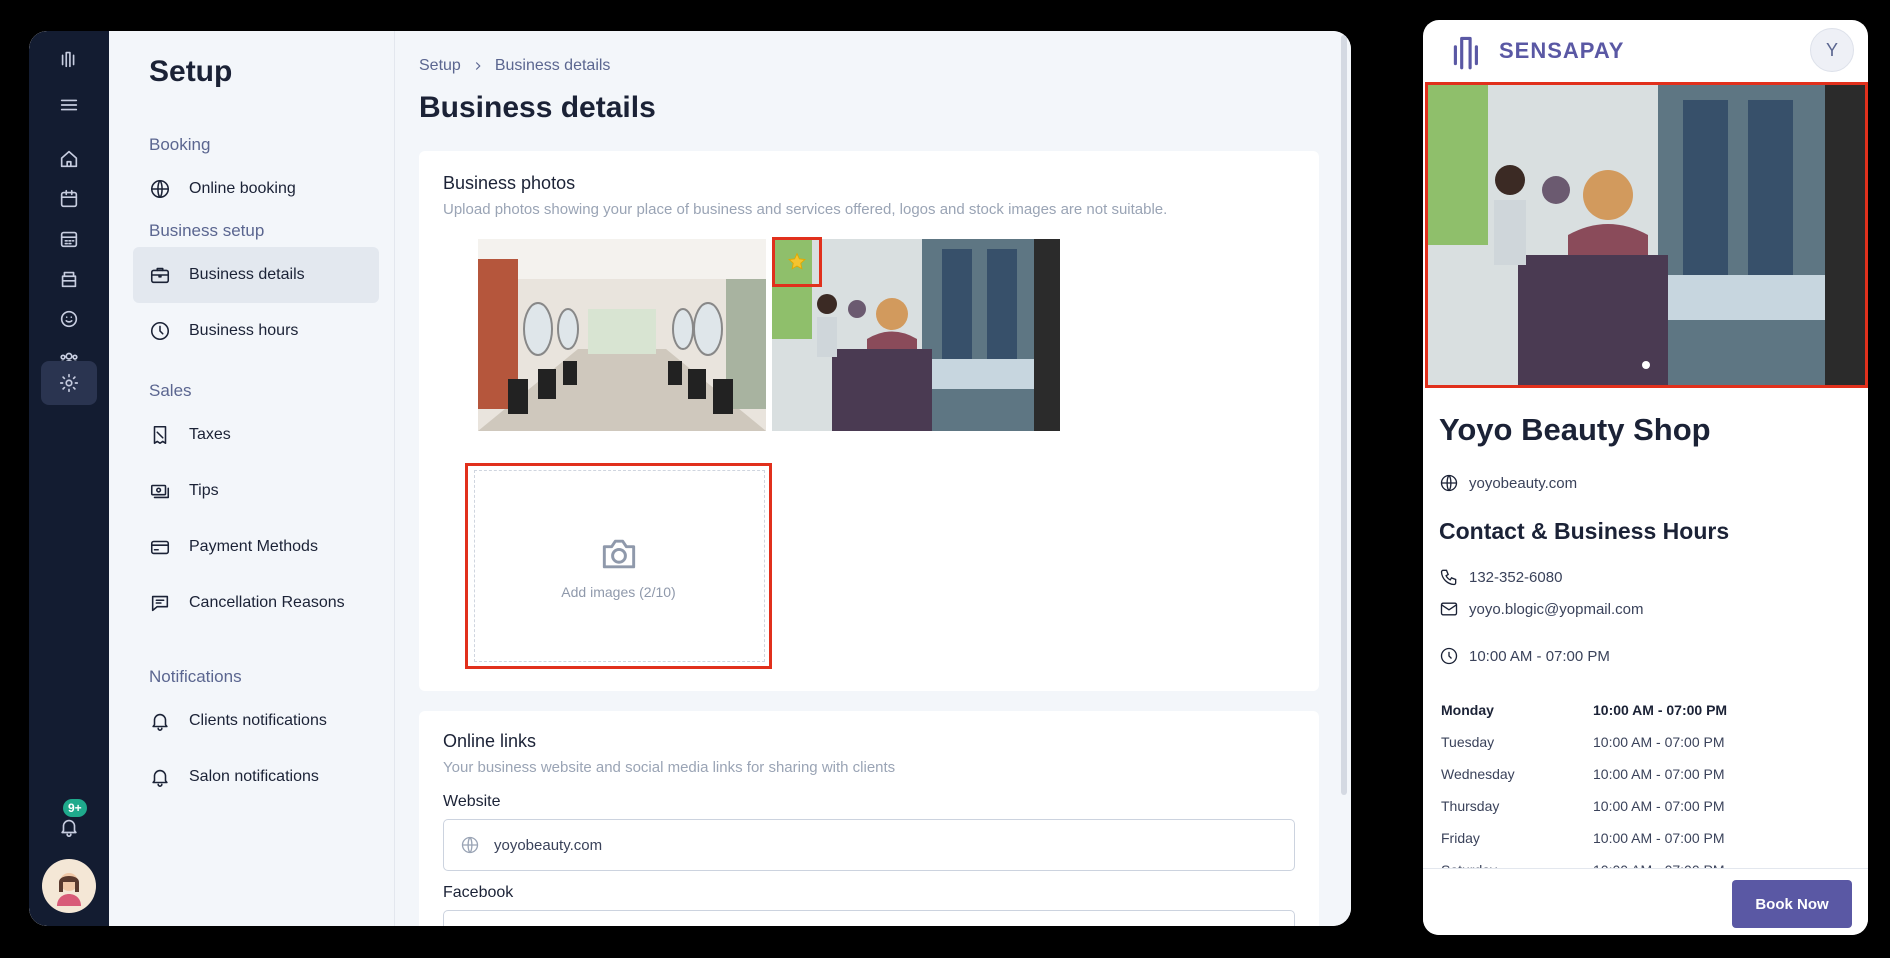 The height and width of the screenshot is (958, 1890). Describe the element at coordinates (1584, 531) in the screenshot. I see `contact-hours-title: Contact & Business Hours` at that location.